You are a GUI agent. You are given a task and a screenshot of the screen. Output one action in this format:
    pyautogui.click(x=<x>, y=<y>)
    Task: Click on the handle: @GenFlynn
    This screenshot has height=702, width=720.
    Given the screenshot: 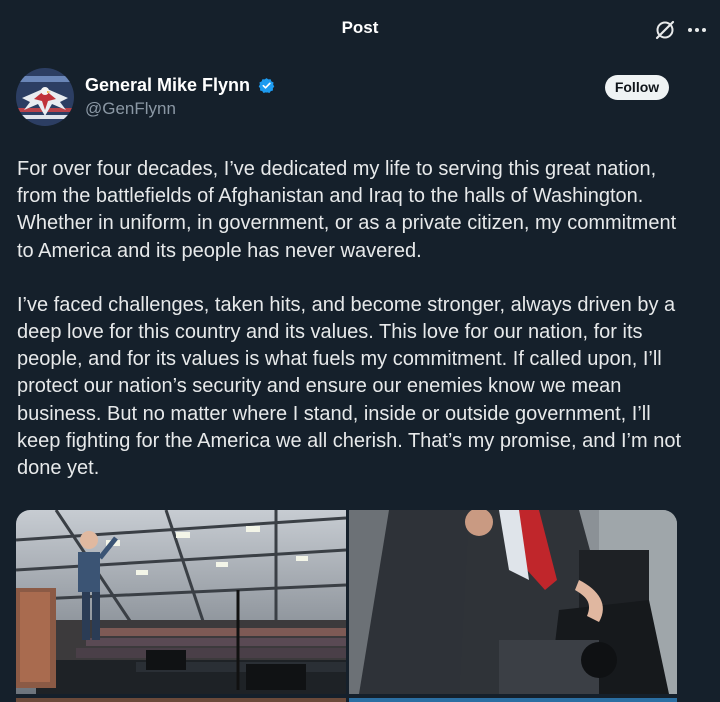 What is the action you would take?
    pyautogui.click(x=180, y=109)
    